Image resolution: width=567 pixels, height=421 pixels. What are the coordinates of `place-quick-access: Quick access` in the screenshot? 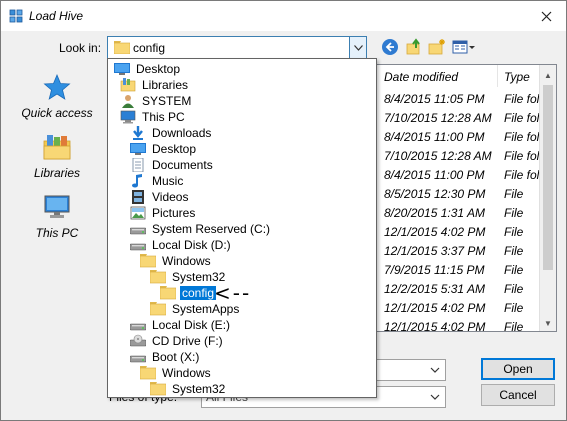 It's located at (57, 96).